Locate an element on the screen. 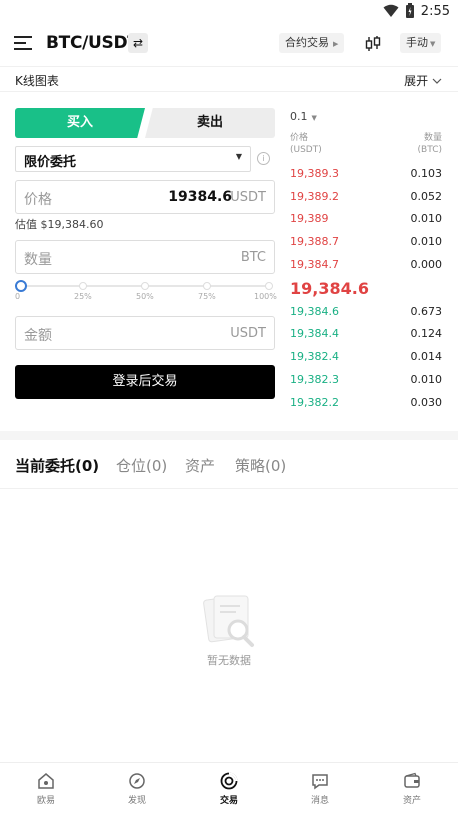 The image size is (458, 814). top-bar: BTC/USDT ⇄ 合约交易 ▶ 手动 ▼ is located at coordinates (229, 45).